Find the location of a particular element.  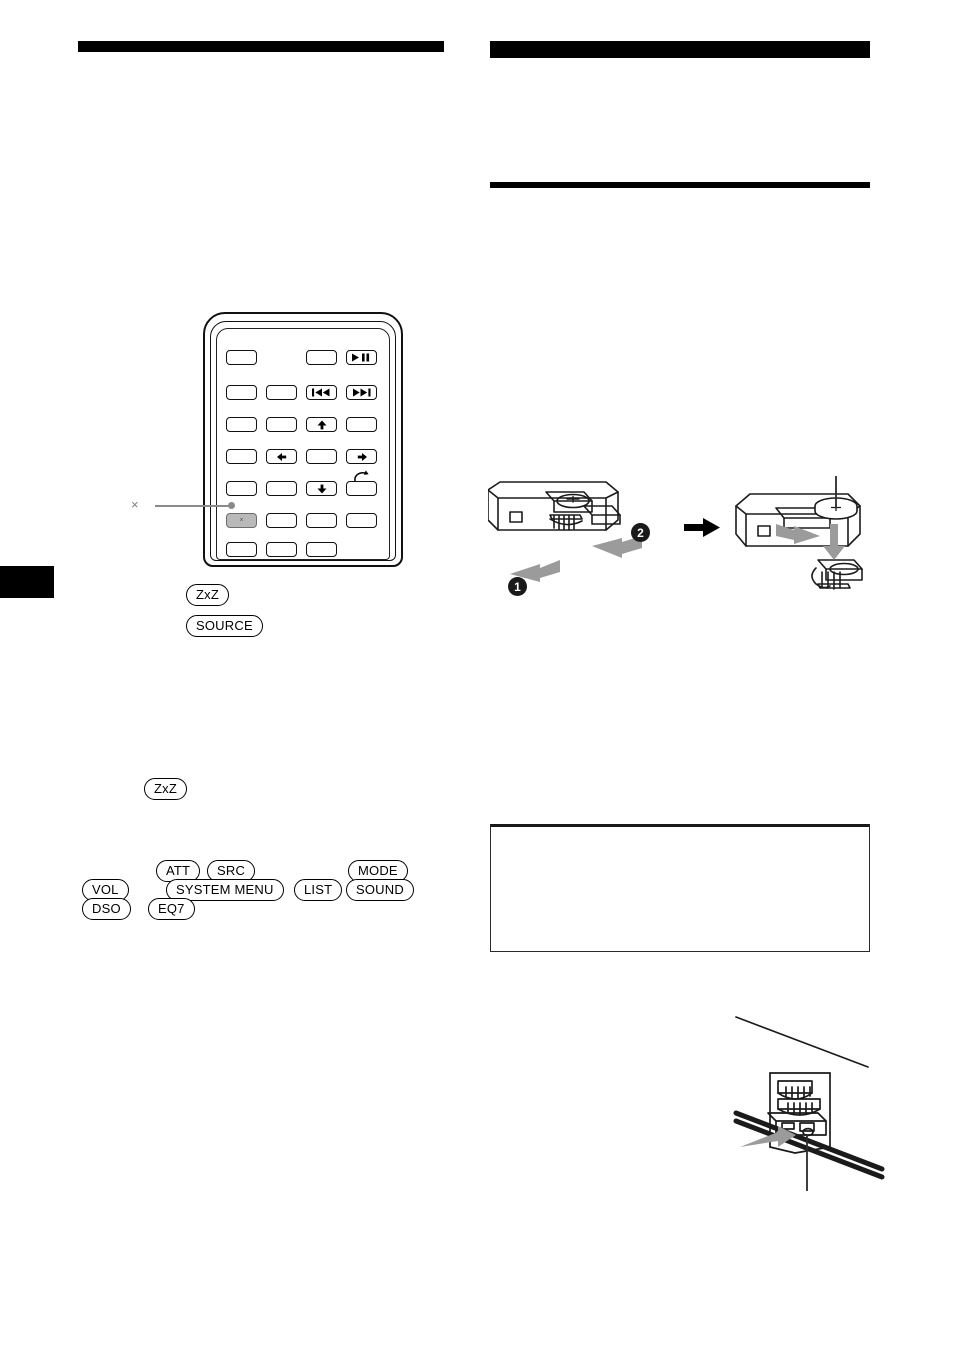

page-edge-tab is located at coordinates (27, 582).